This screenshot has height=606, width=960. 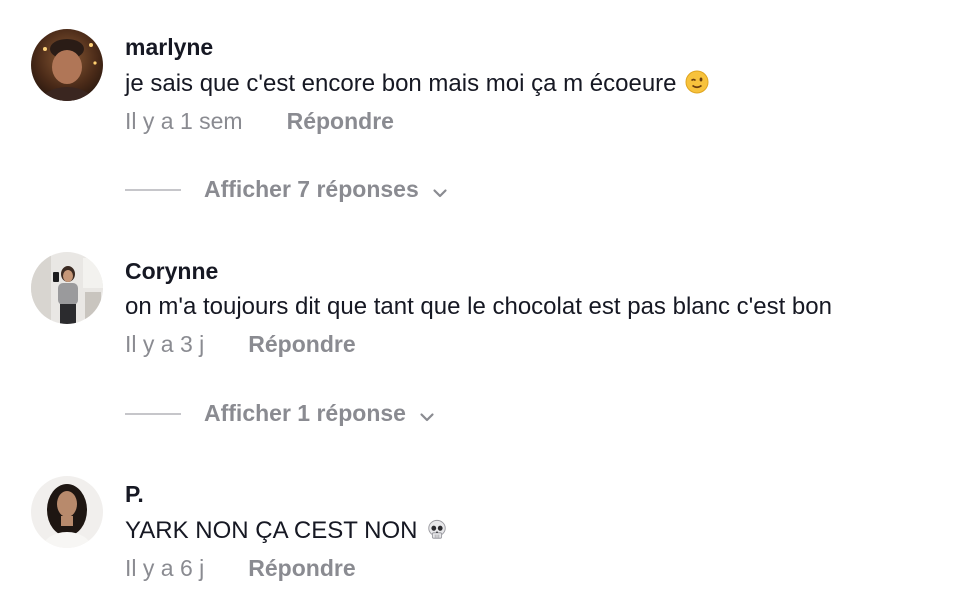 What do you see at coordinates (165, 344) in the screenshot?
I see `comment-timestamp: Il y a 3 j` at bounding box center [165, 344].